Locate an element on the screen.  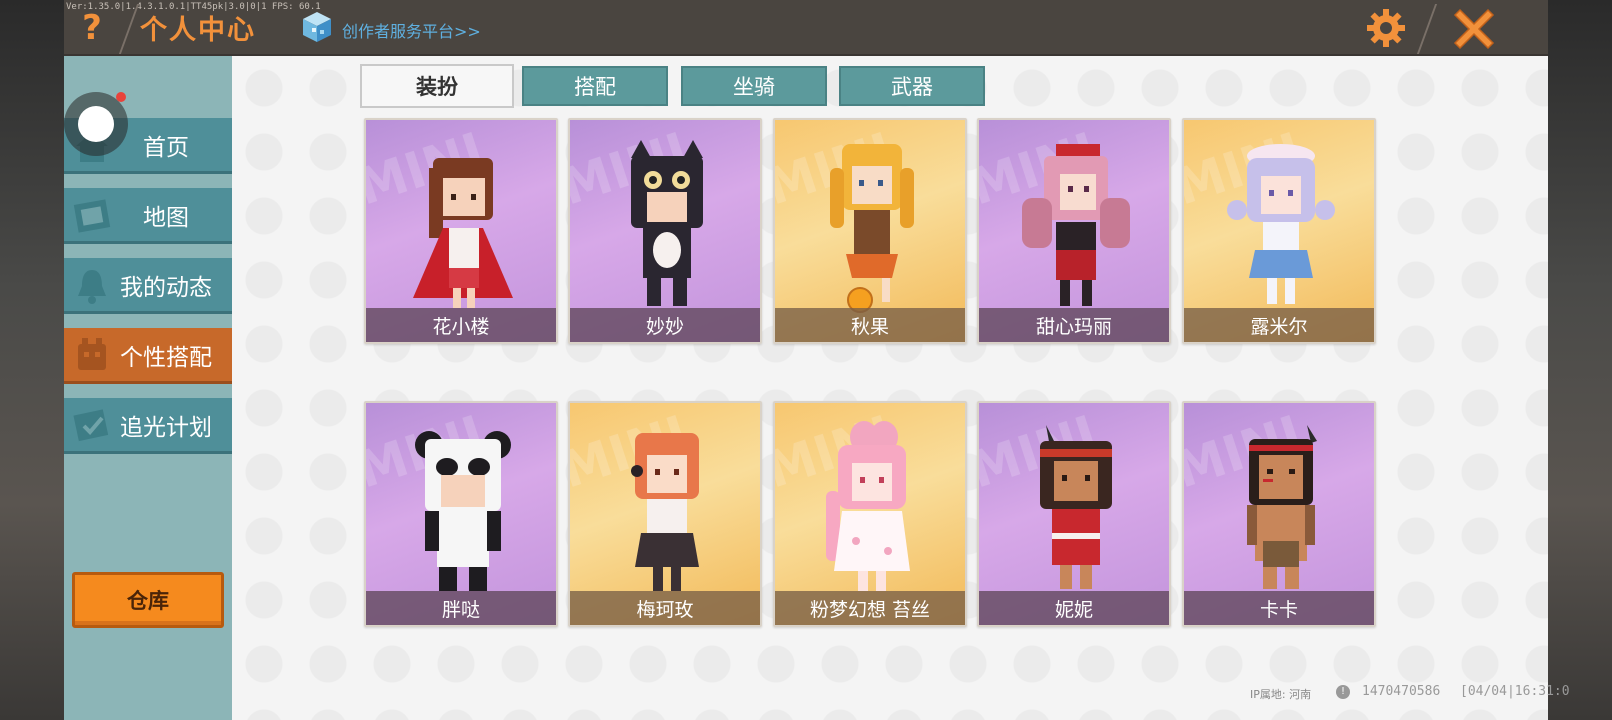
backdrop-right is located at coordinates (1580, 360).